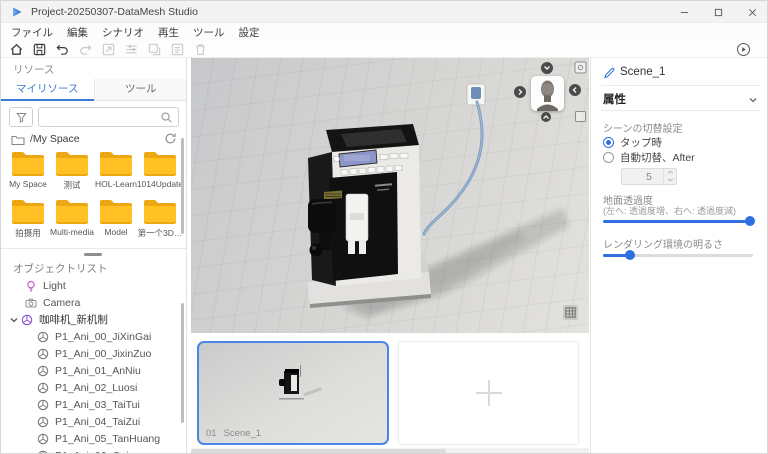 The image size is (768, 454). I want to click on save-button, so click(39, 49).